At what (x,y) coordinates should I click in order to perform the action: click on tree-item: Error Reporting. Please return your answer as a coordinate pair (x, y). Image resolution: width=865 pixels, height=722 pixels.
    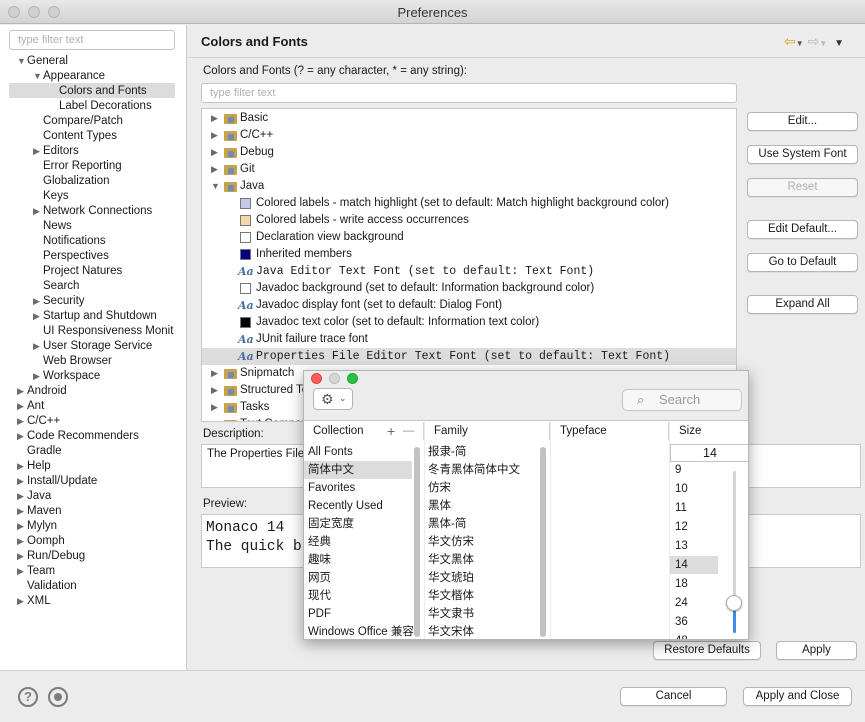
    Looking at the image, I should click on (82, 166).